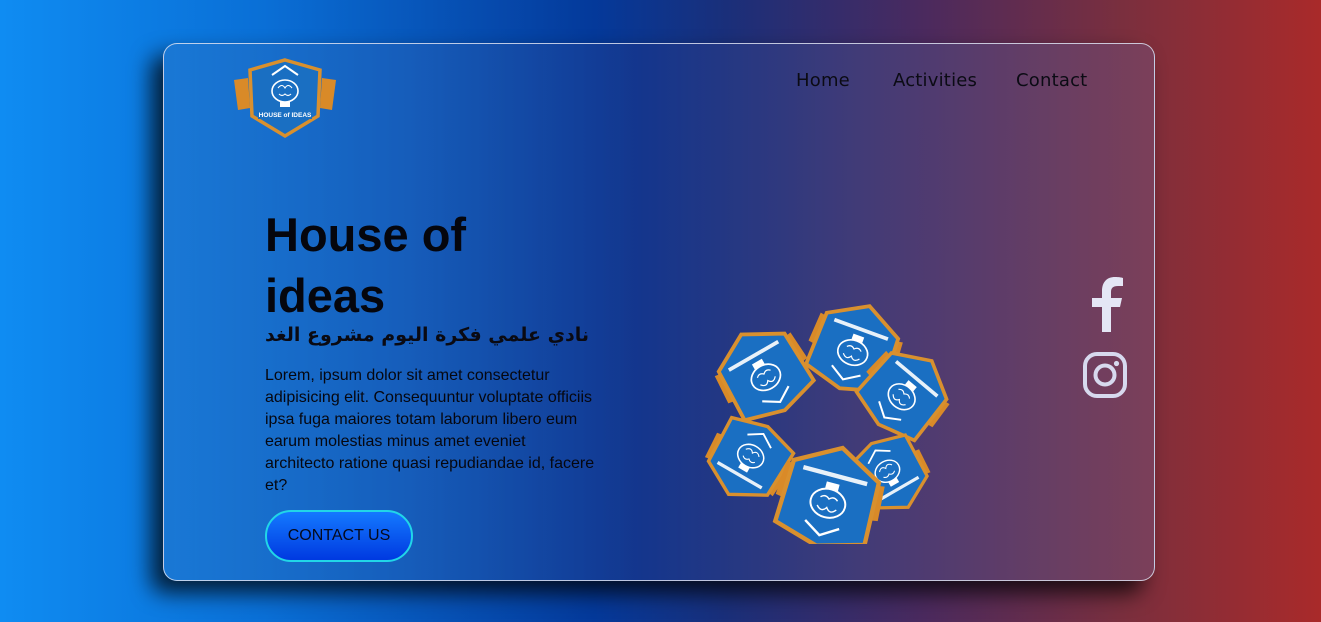  I want to click on main-nav: Home Activities Contact, so click(659, 85).